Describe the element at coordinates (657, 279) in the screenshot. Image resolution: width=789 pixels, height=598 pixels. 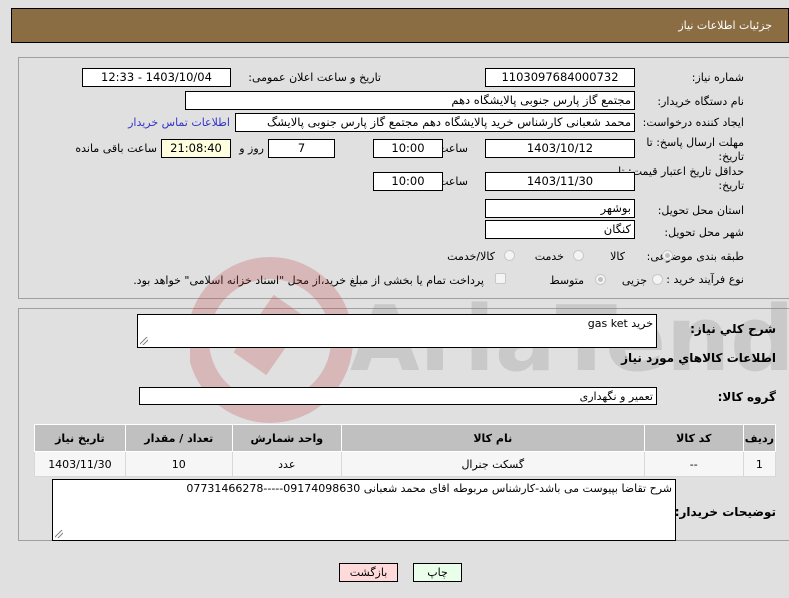
I see `purchase-type-radio-minor` at that location.